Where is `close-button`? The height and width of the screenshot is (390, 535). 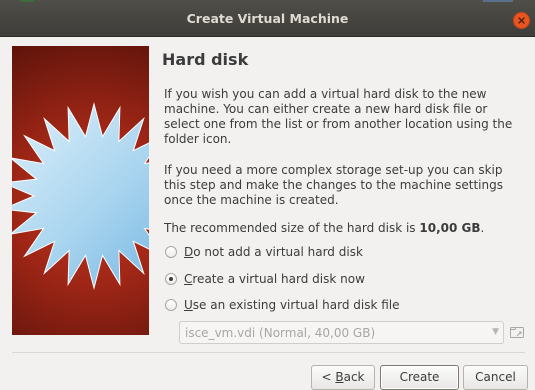
close-button is located at coordinates (521, 20).